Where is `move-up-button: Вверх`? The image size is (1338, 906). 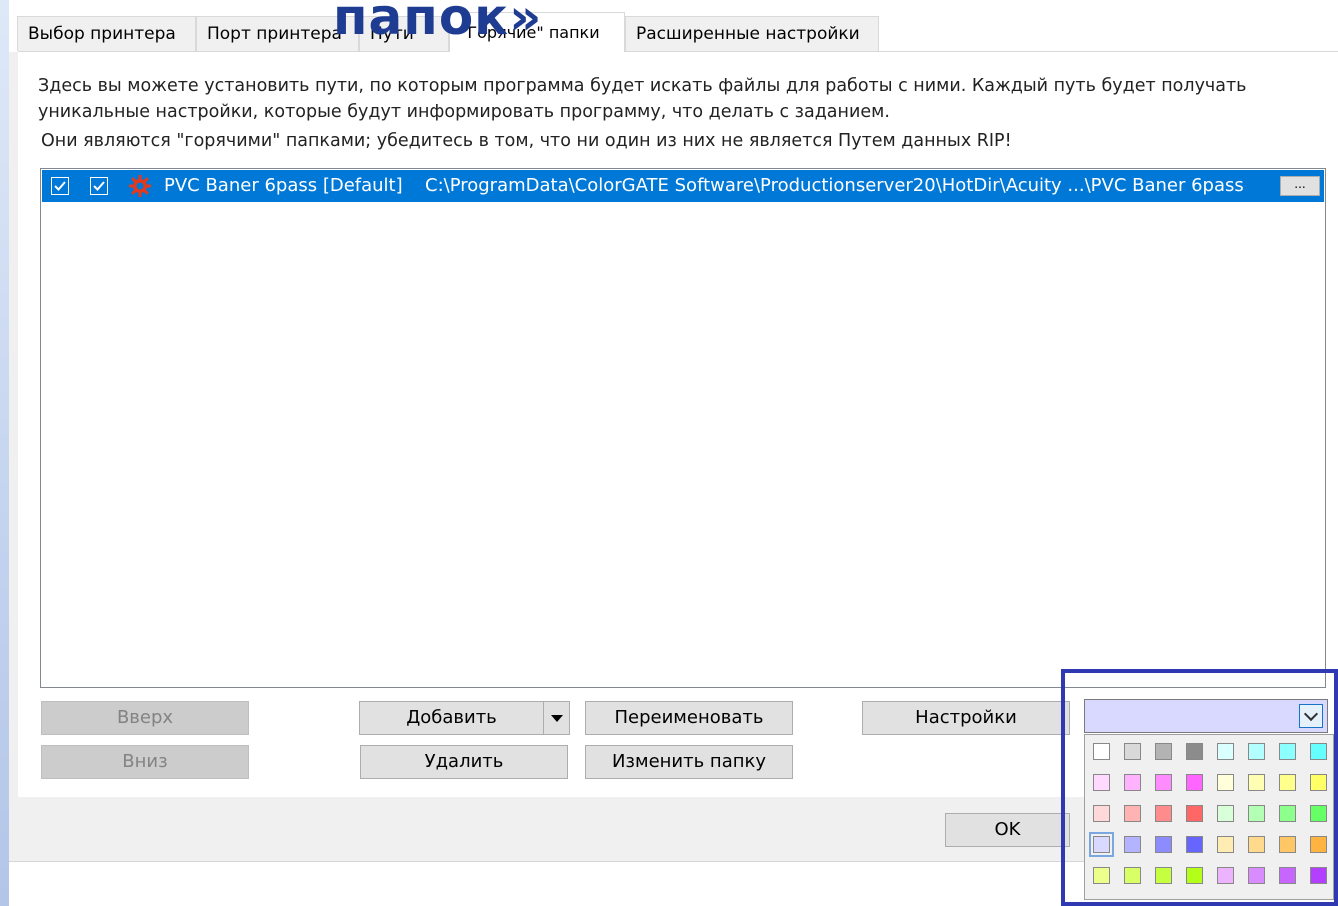 move-up-button: Вверх is located at coordinates (145, 718).